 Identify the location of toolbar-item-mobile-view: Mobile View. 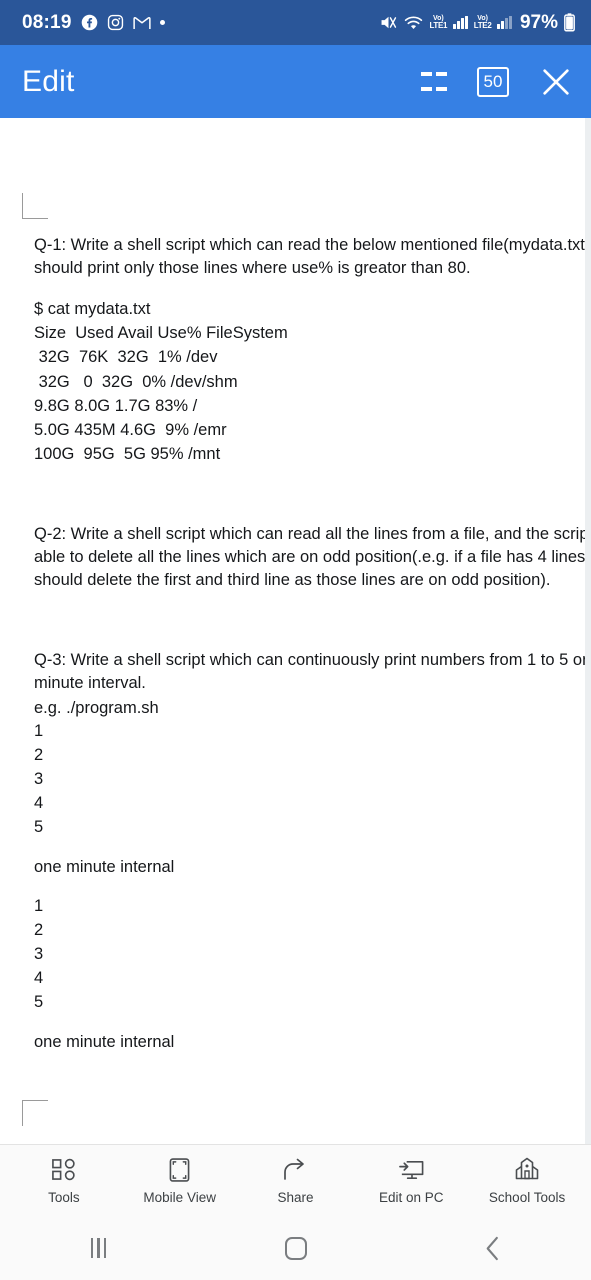
(180, 1181).